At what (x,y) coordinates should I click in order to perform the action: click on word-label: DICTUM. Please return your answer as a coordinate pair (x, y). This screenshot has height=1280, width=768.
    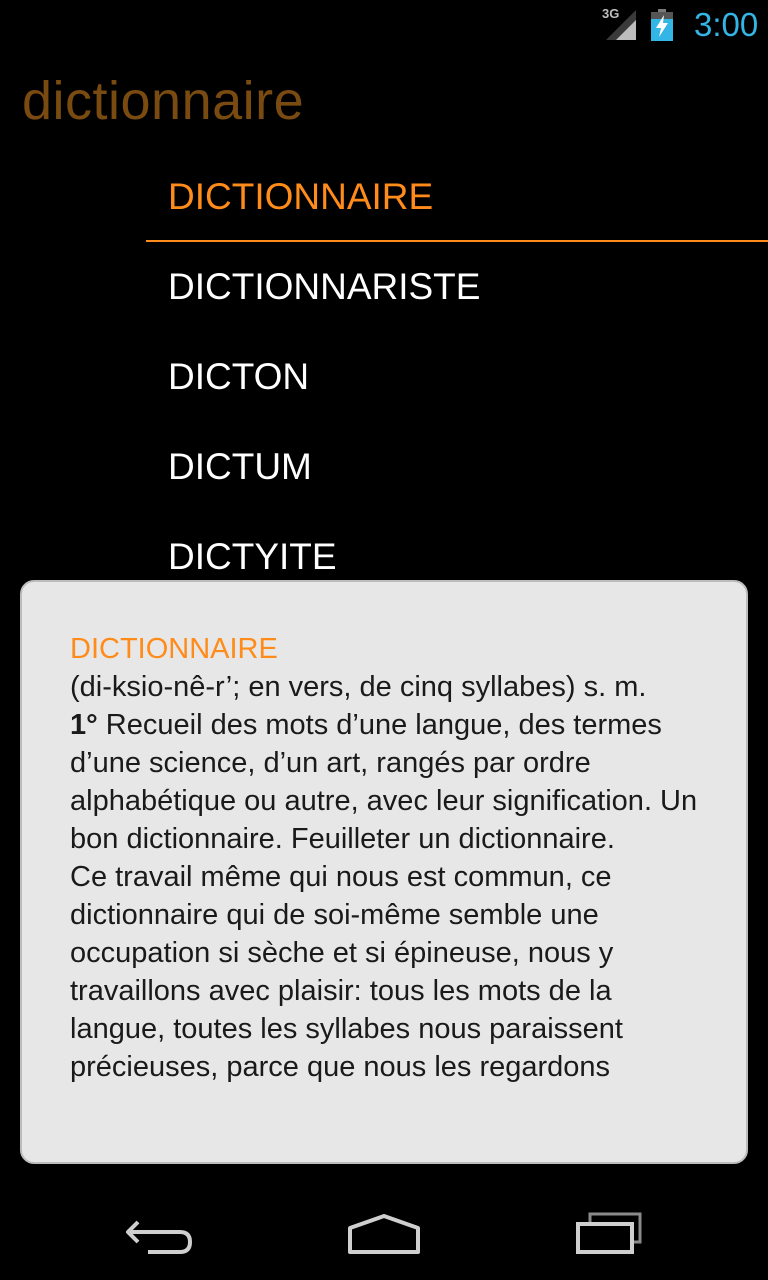
    Looking at the image, I should click on (240, 466).